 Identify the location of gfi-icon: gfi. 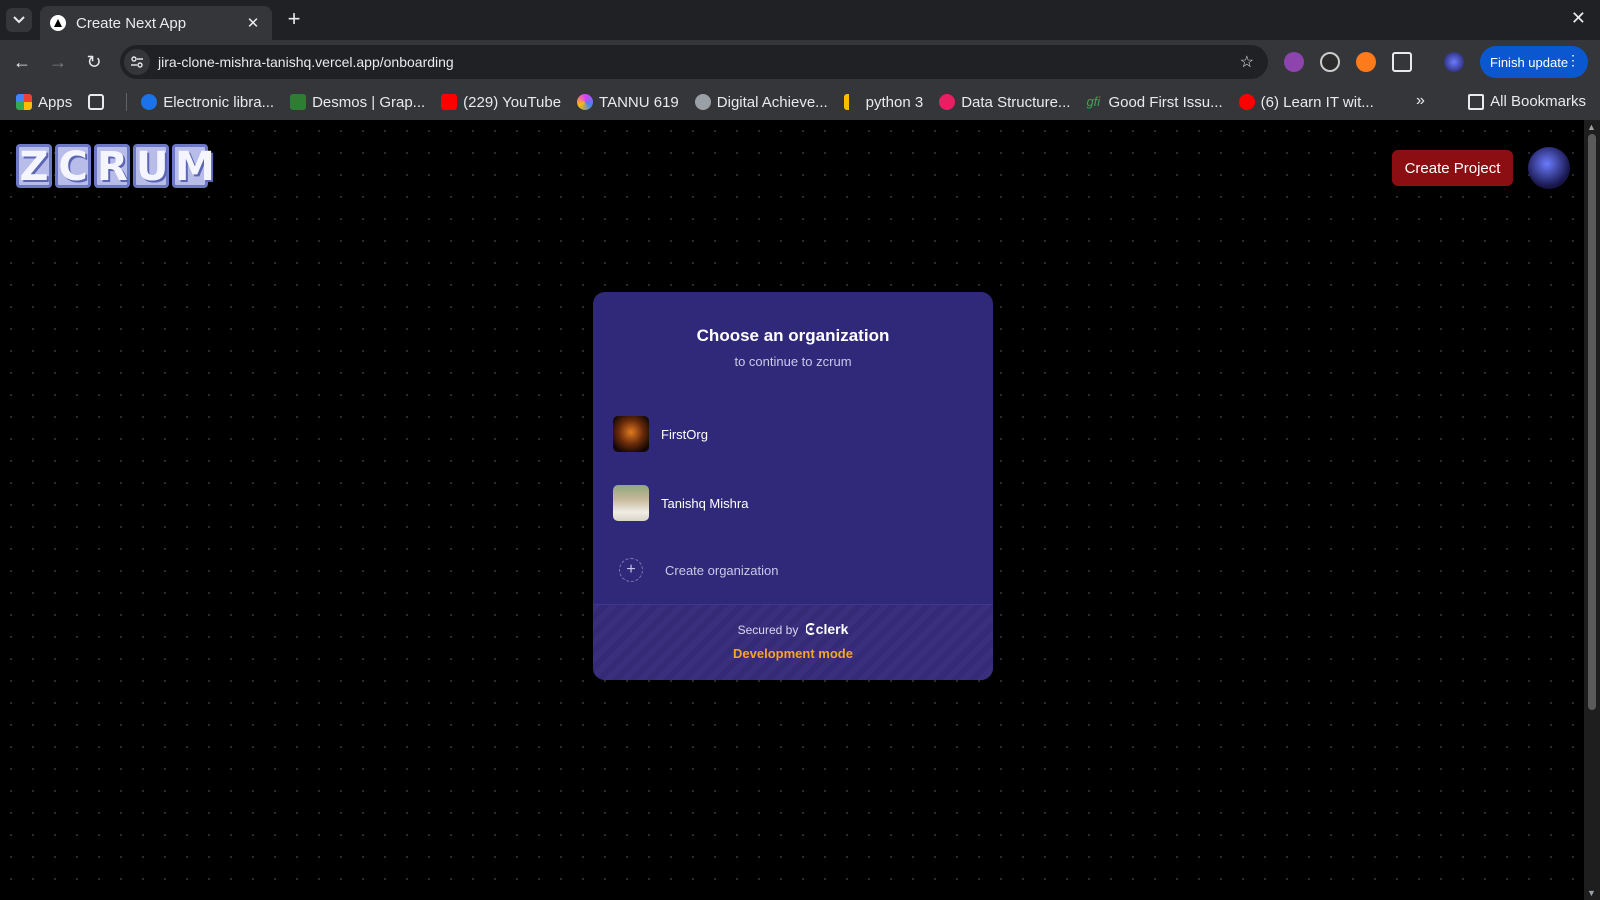
(1093, 101).